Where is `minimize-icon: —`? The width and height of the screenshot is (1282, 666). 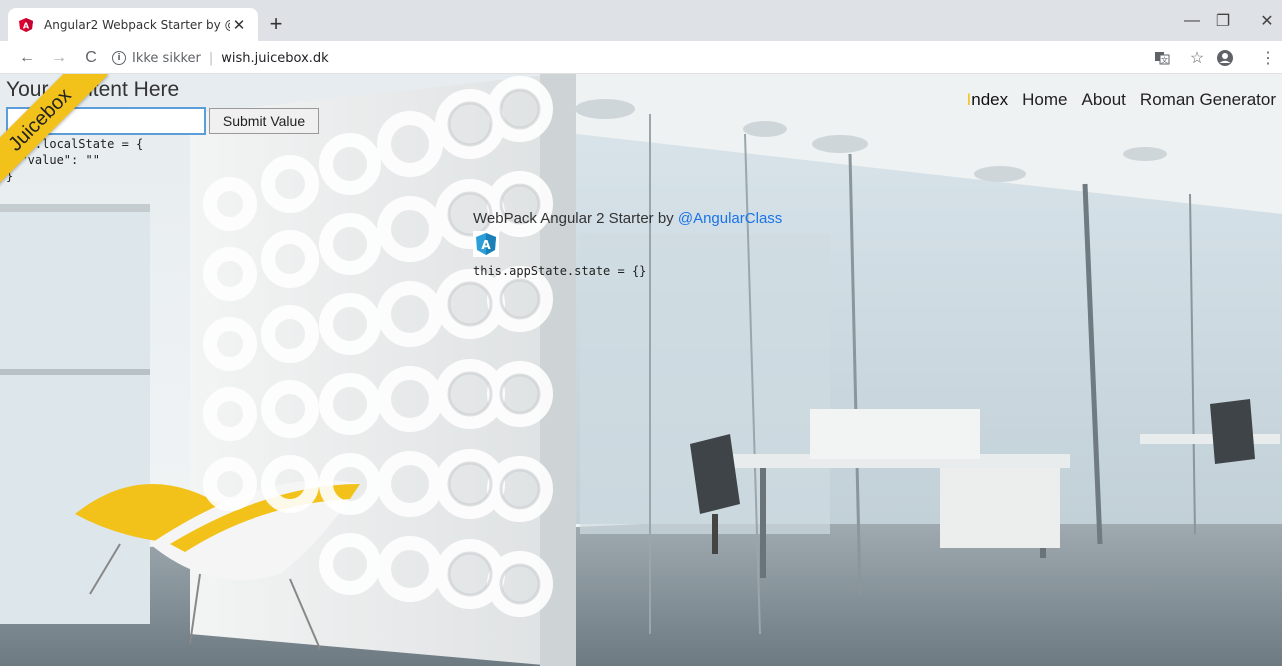
minimize-icon: — is located at coordinates (1192, 21).